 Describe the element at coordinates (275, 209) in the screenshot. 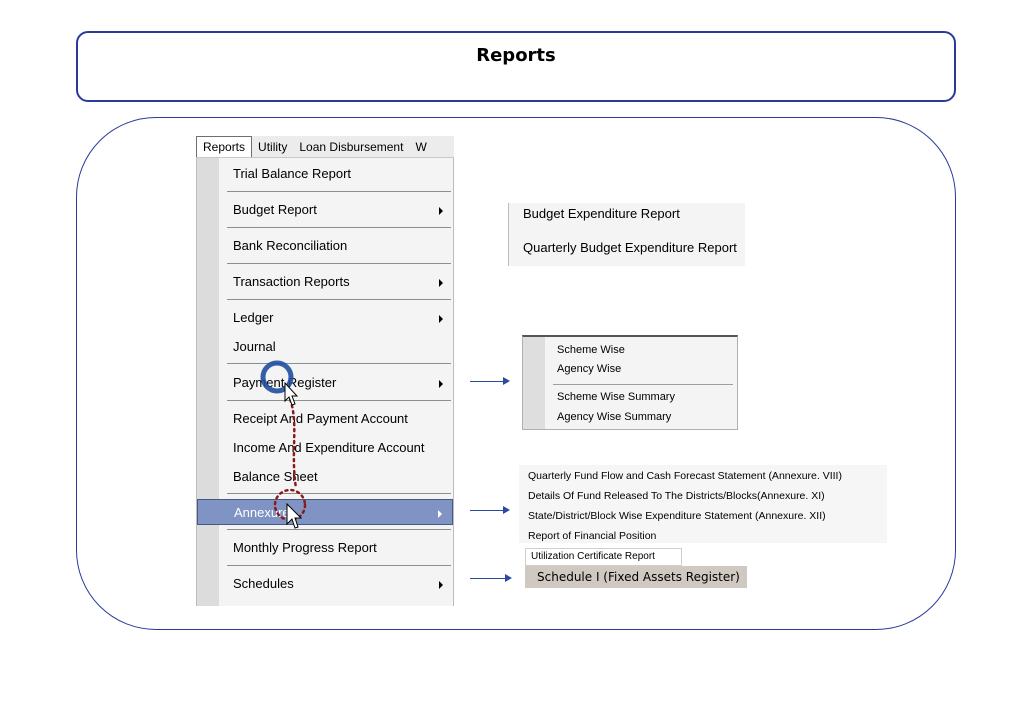

I see `menu-item-label: Budget Report` at that location.